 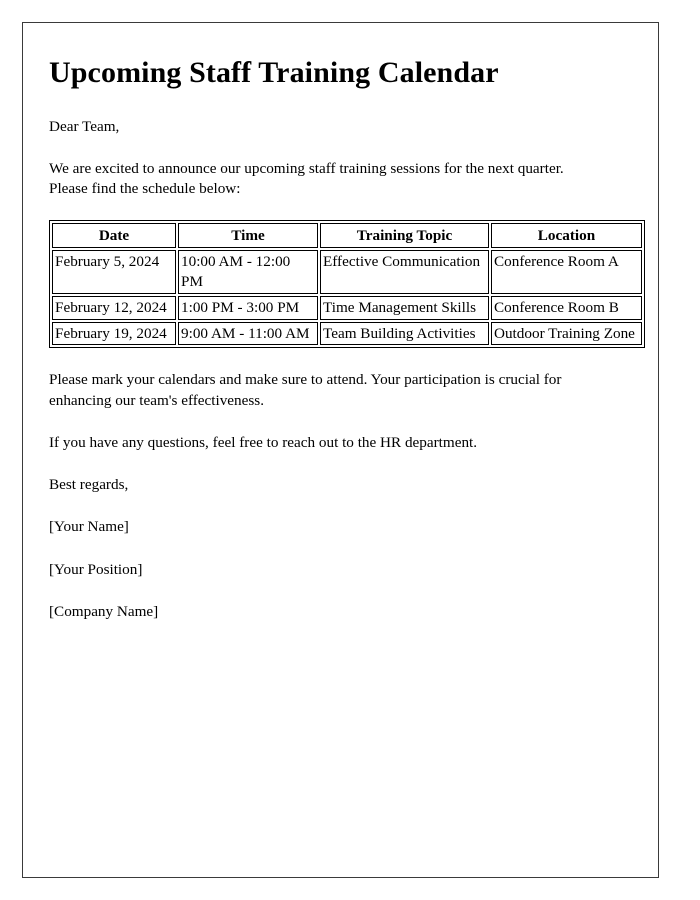 I want to click on column-header-time: Time, so click(x=248, y=235).